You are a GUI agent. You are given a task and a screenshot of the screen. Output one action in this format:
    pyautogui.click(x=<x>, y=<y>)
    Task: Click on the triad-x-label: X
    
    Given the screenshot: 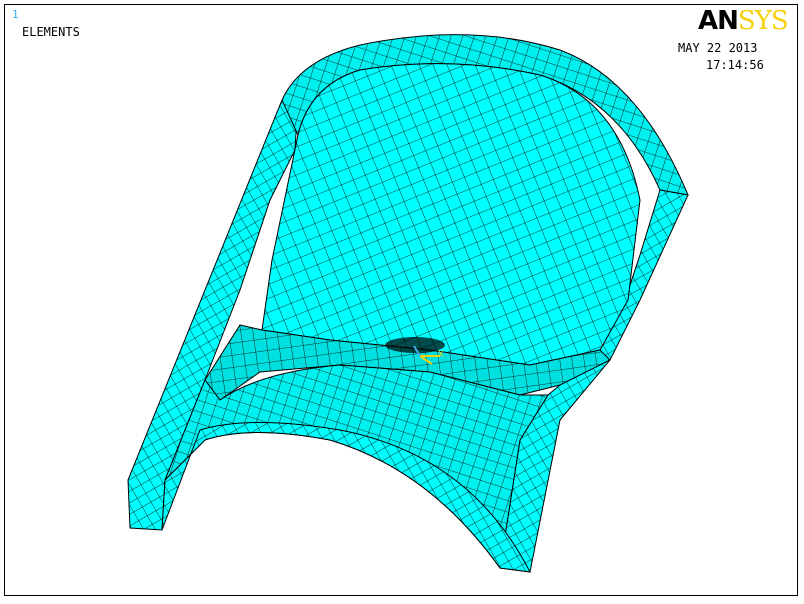 What is the action you would take?
    pyautogui.click(x=441, y=355)
    